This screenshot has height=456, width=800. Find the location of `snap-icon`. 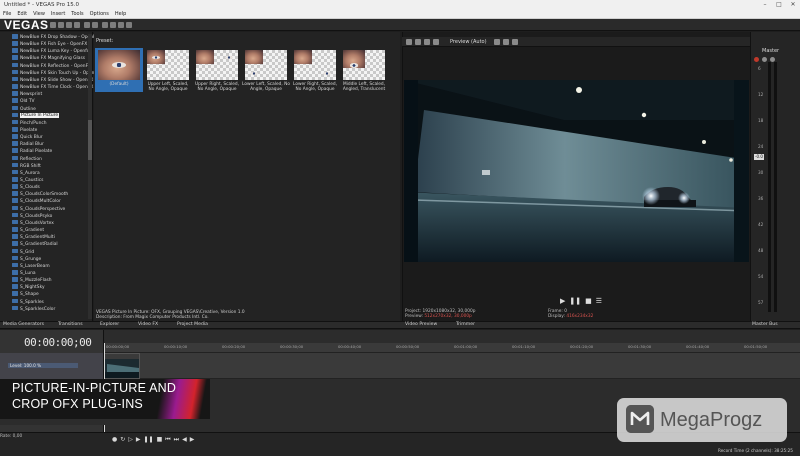

snap-icon is located at coordinates (129, 25).